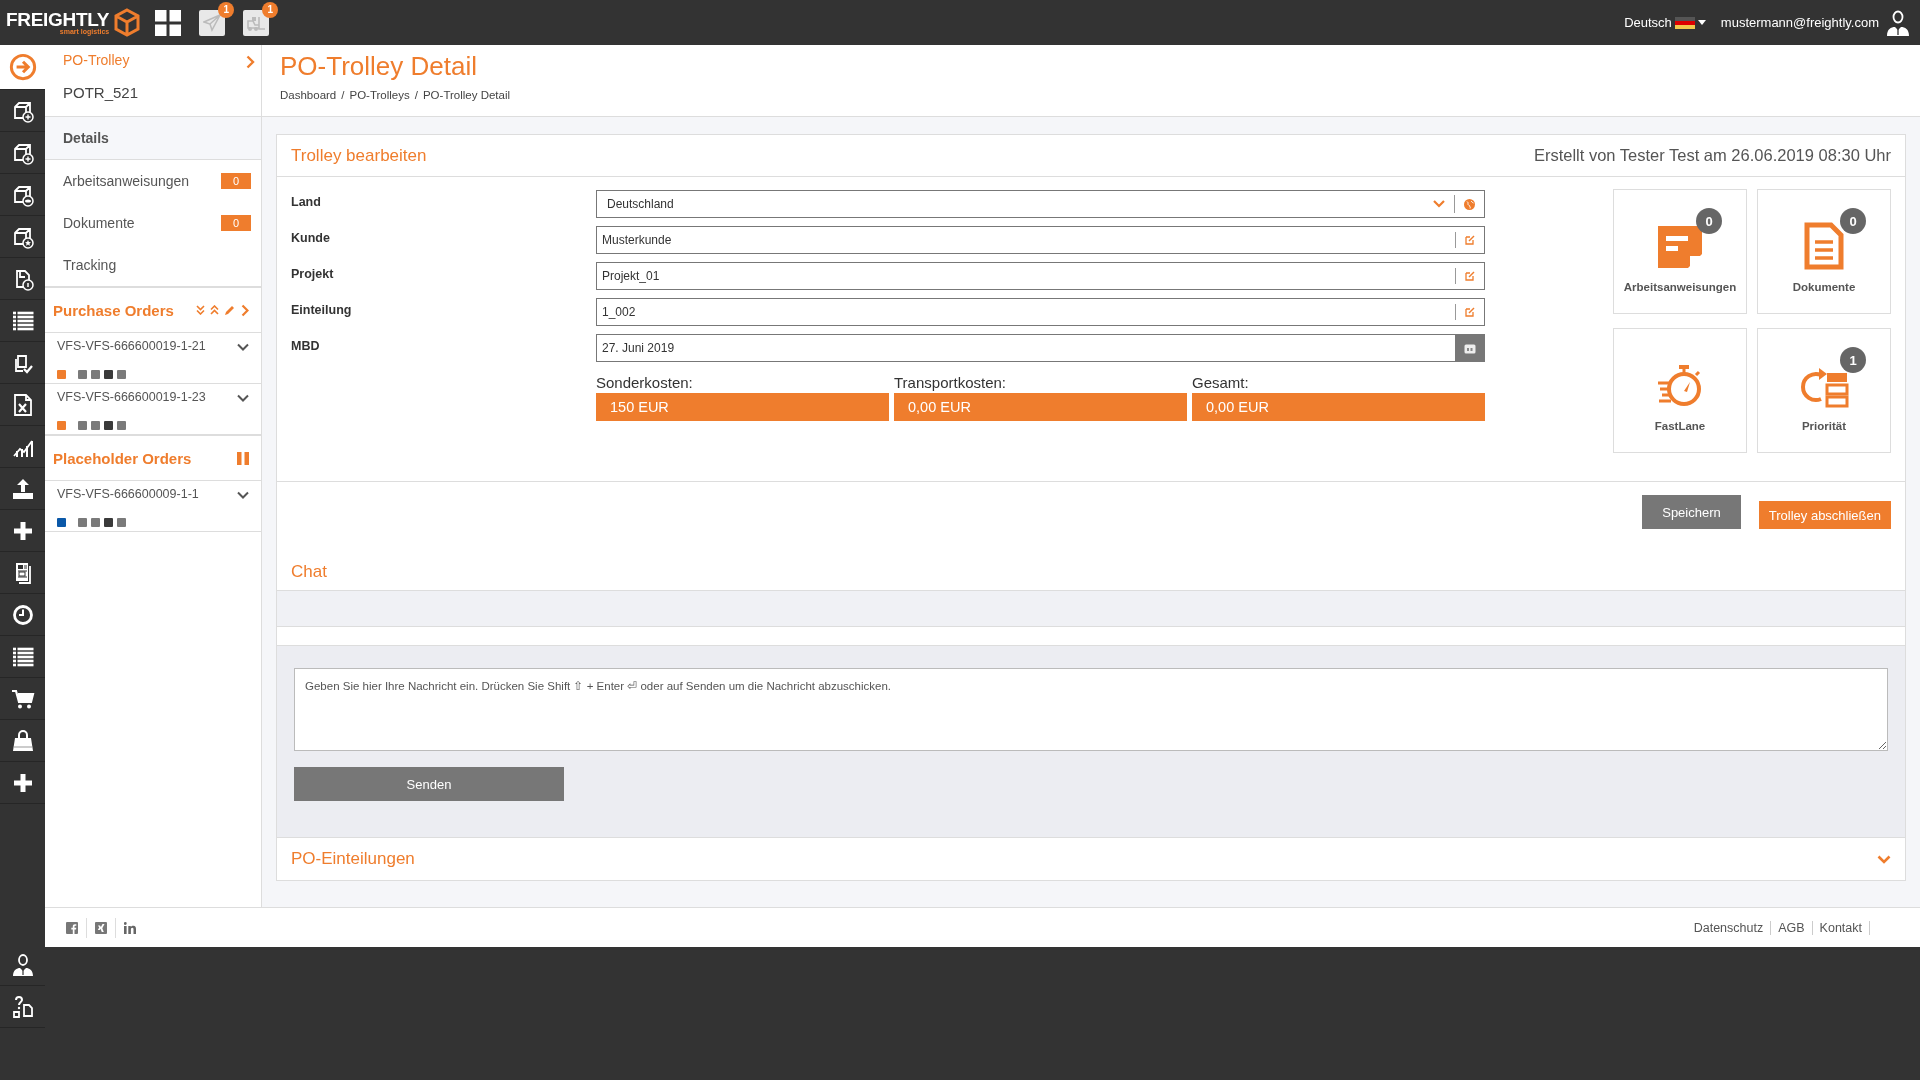  Describe the element at coordinates (1792, 927) in the screenshot. I see `footer-link: AGB` at that location.